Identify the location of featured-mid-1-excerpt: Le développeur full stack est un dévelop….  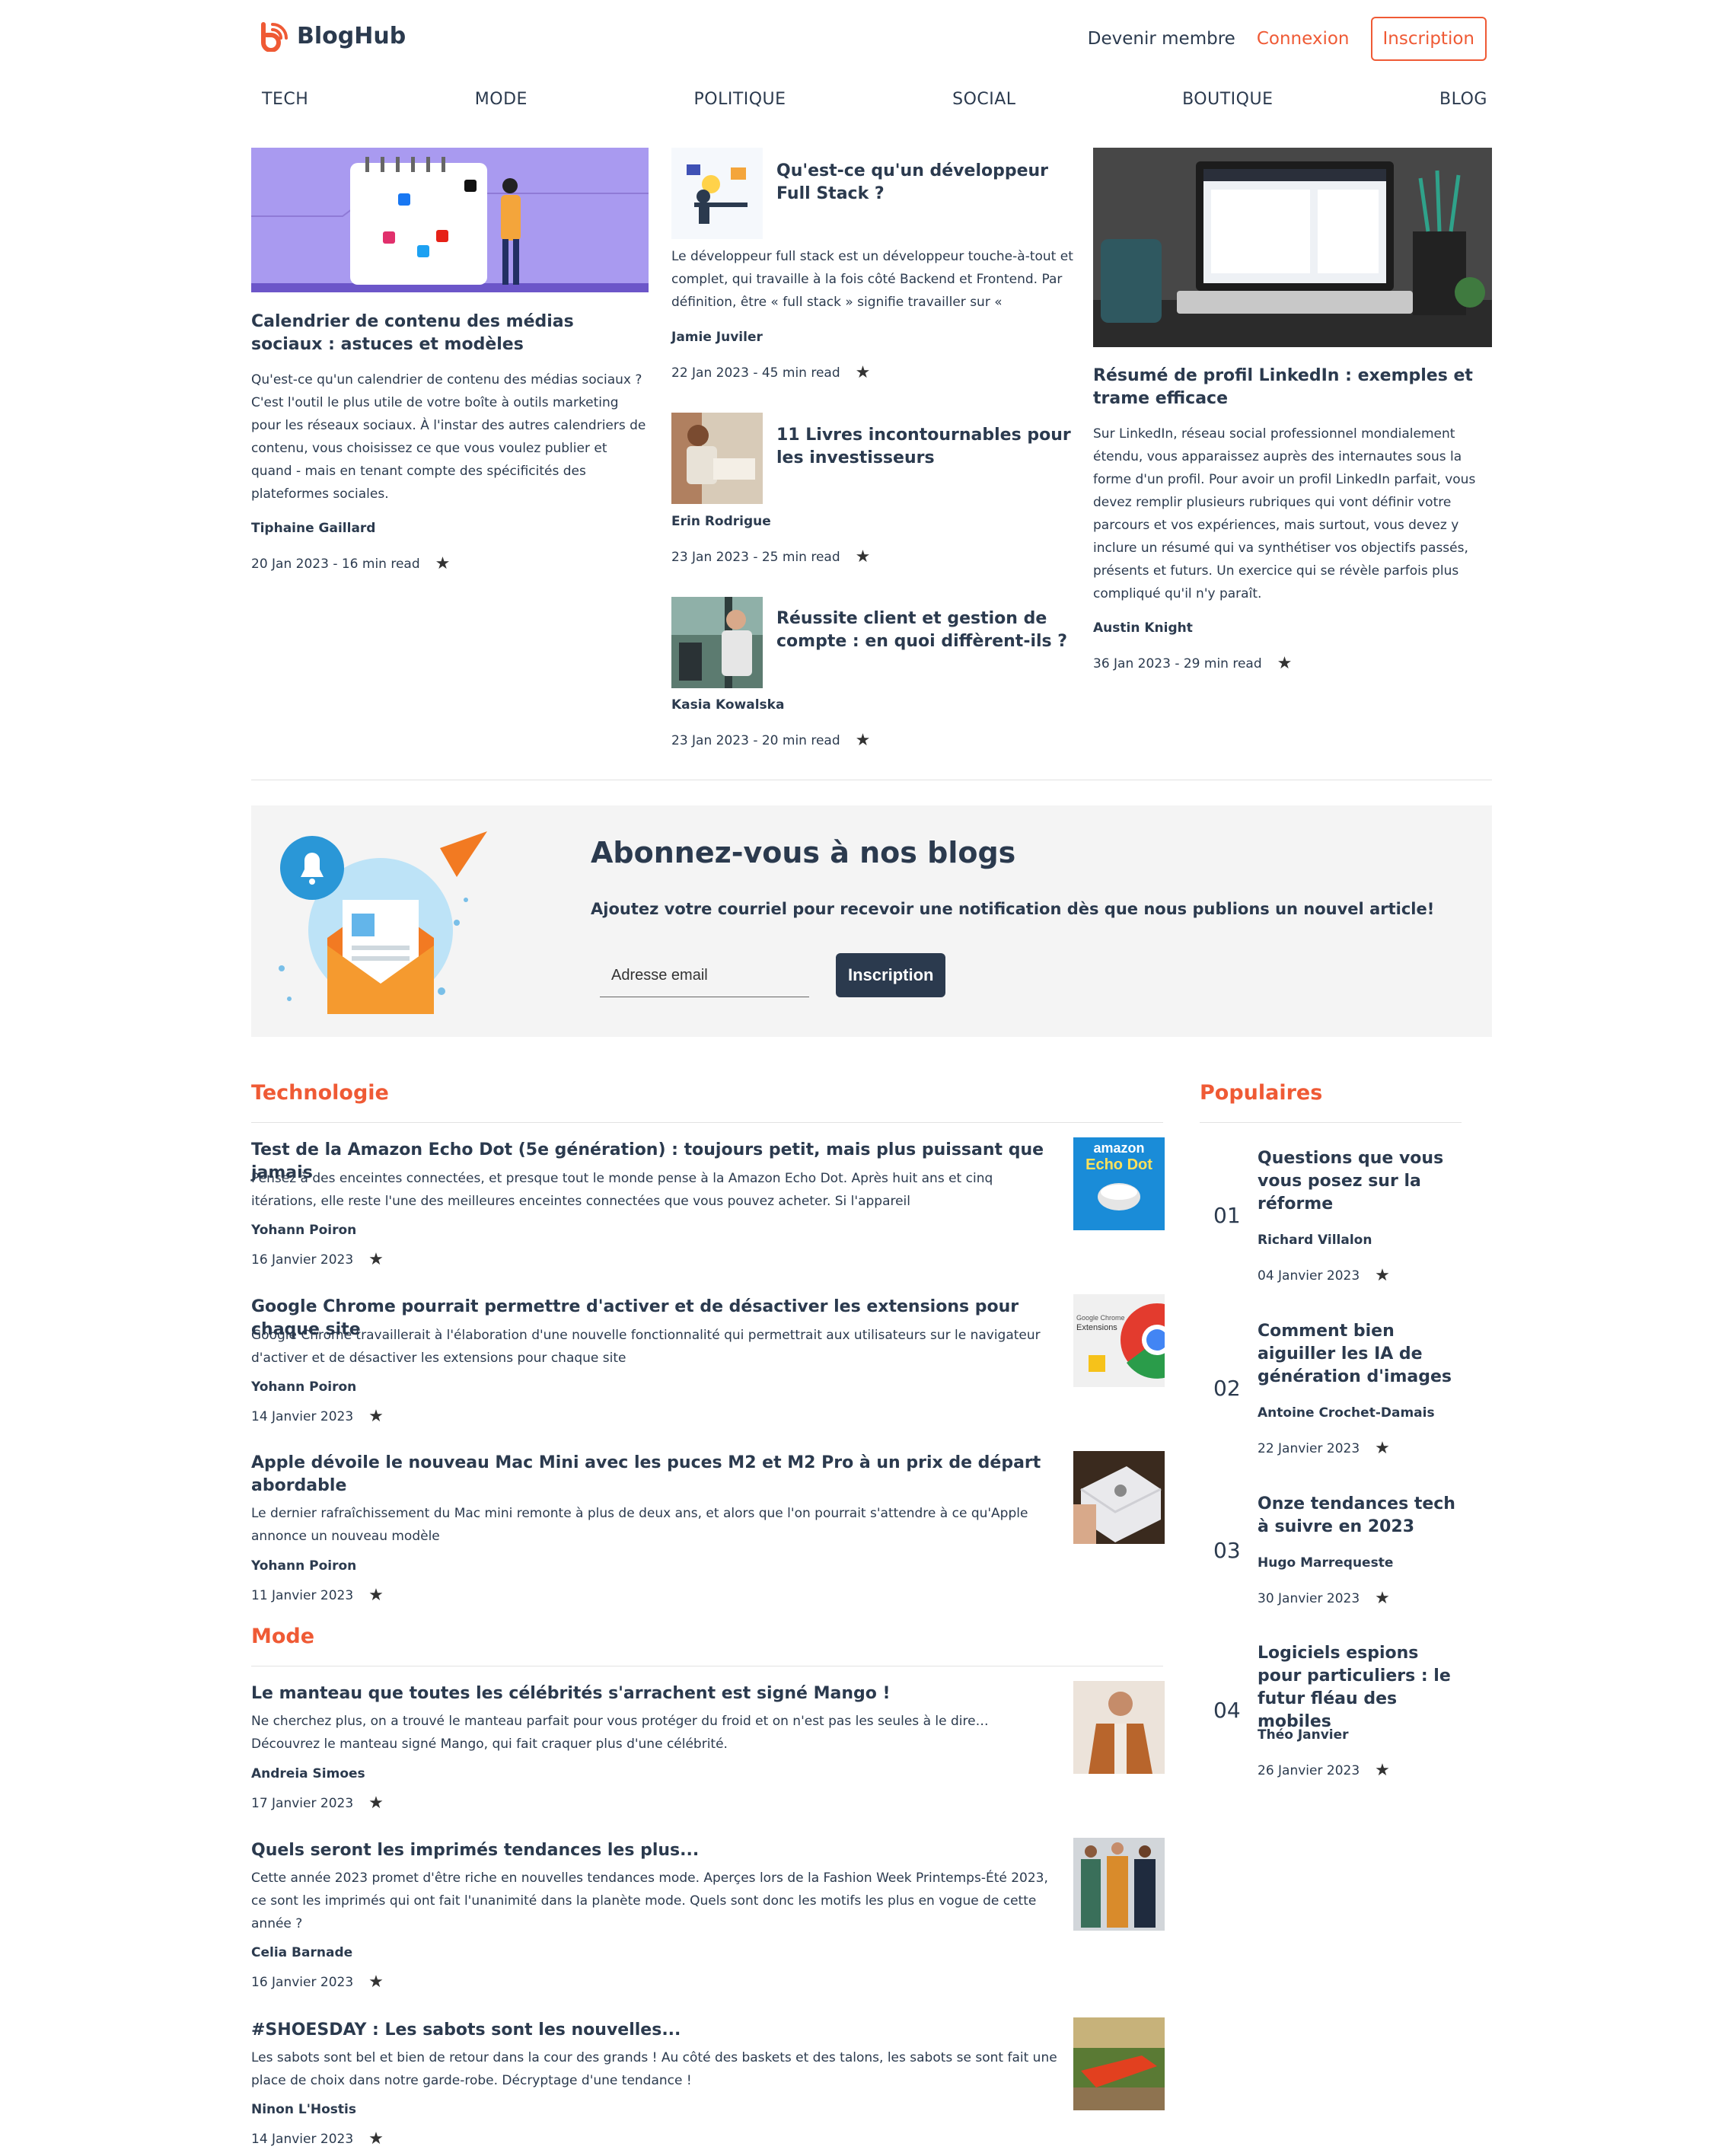
(872, 279).